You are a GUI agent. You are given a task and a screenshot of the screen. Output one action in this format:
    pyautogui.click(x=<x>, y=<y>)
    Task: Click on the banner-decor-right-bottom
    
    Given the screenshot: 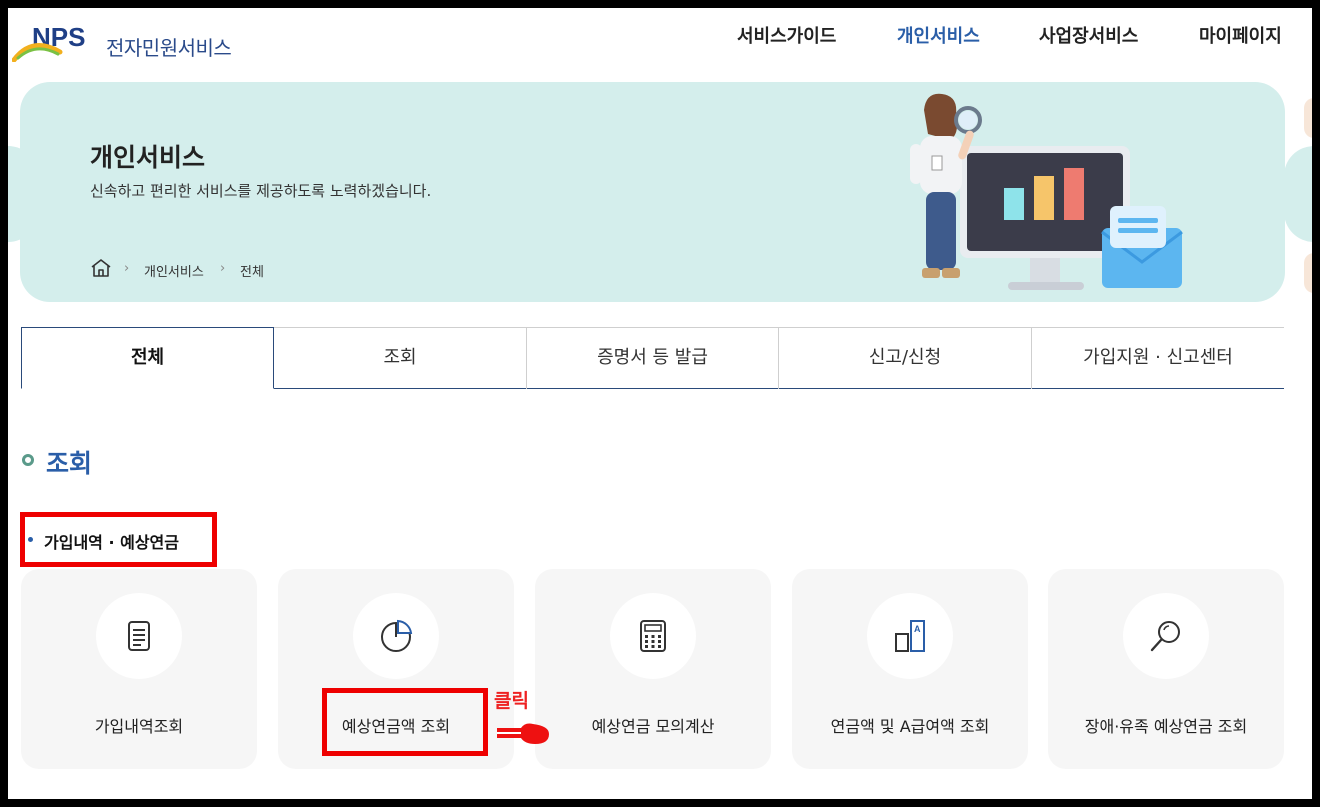 What is the action you would take?
    pyautogui.click(x=1308, y=273)
    